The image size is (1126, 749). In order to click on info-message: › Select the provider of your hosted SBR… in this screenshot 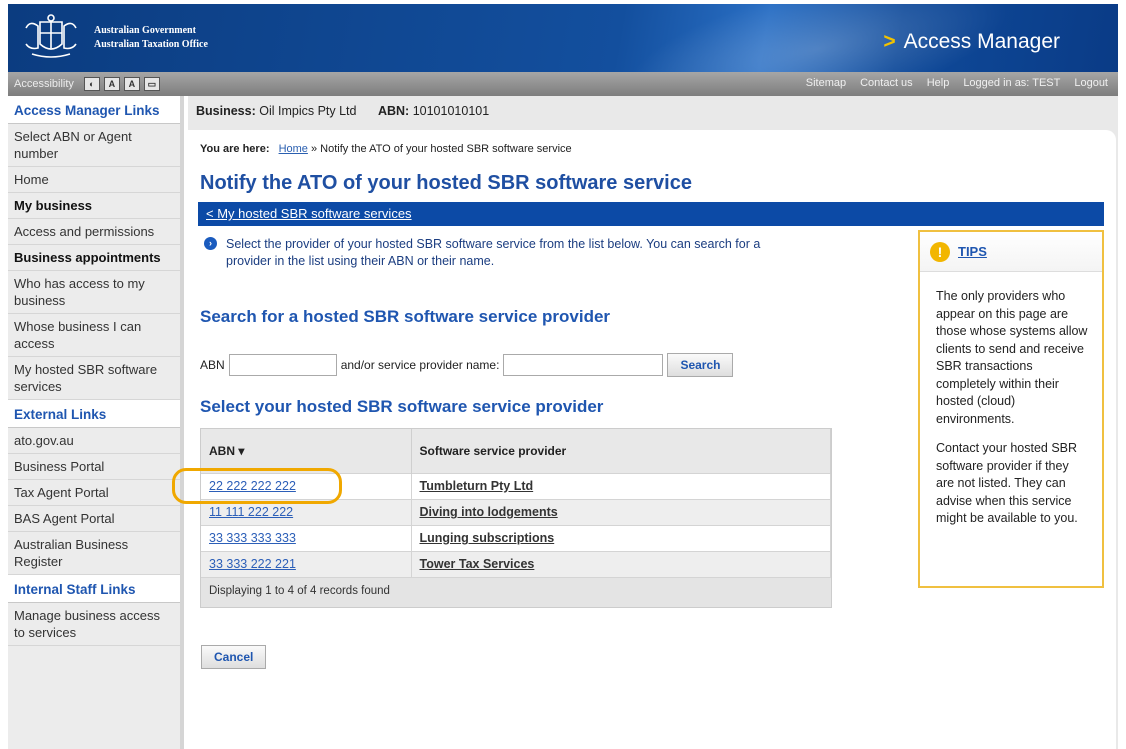, I will do `click(504, 253)`.